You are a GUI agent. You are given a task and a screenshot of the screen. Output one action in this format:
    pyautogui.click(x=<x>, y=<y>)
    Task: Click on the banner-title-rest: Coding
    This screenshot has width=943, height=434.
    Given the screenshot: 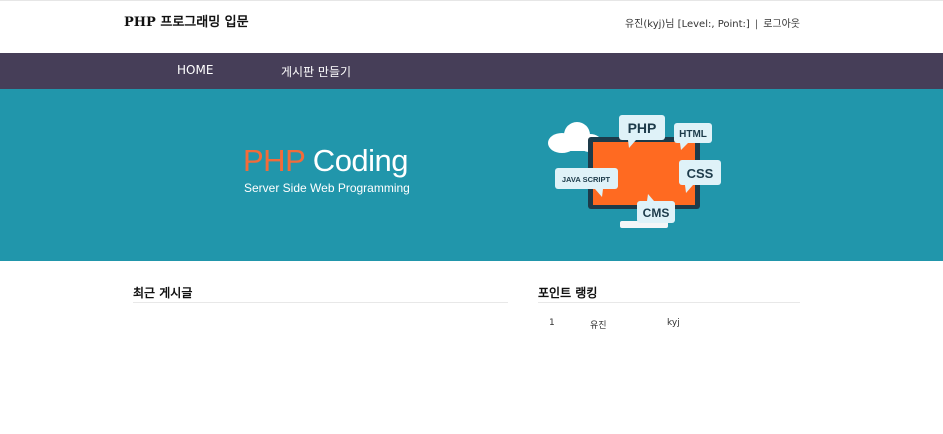 What is the action you would take?
    pyautogui.click(x=356, y=160)
    